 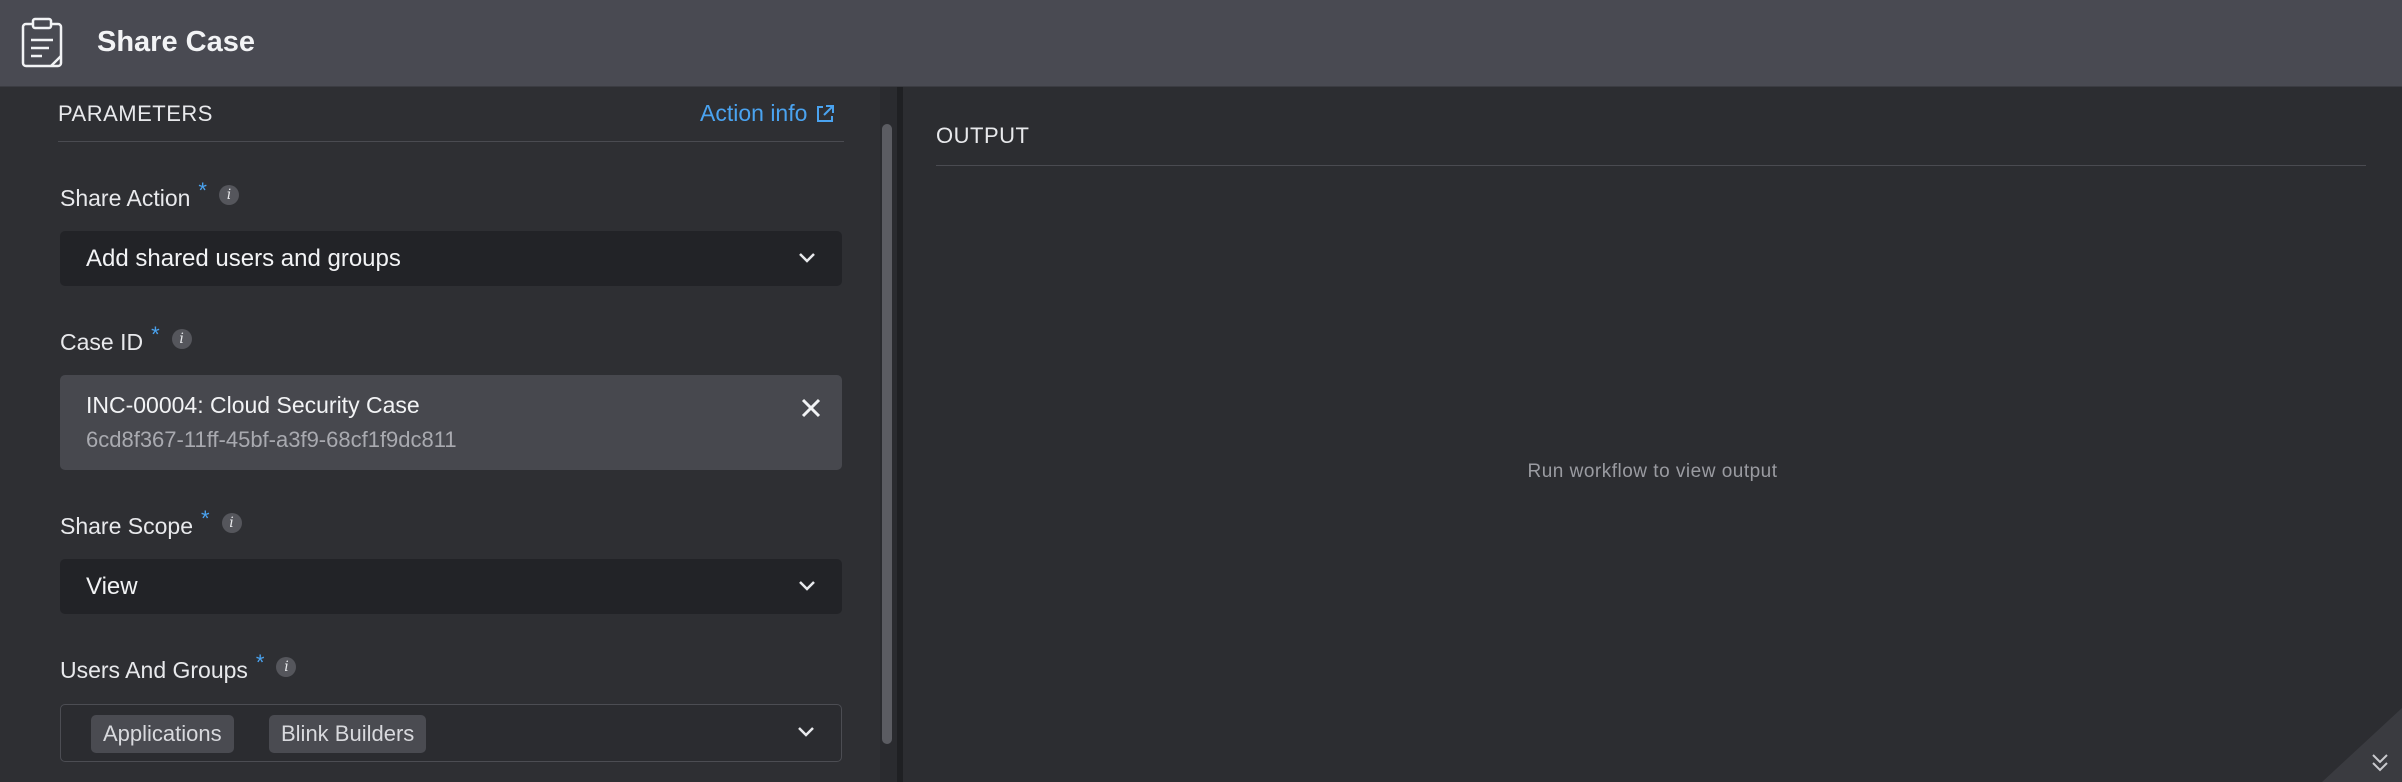 I want to click on users-and-groups-label-text: Users And Groups, so click(x=154, y=670).